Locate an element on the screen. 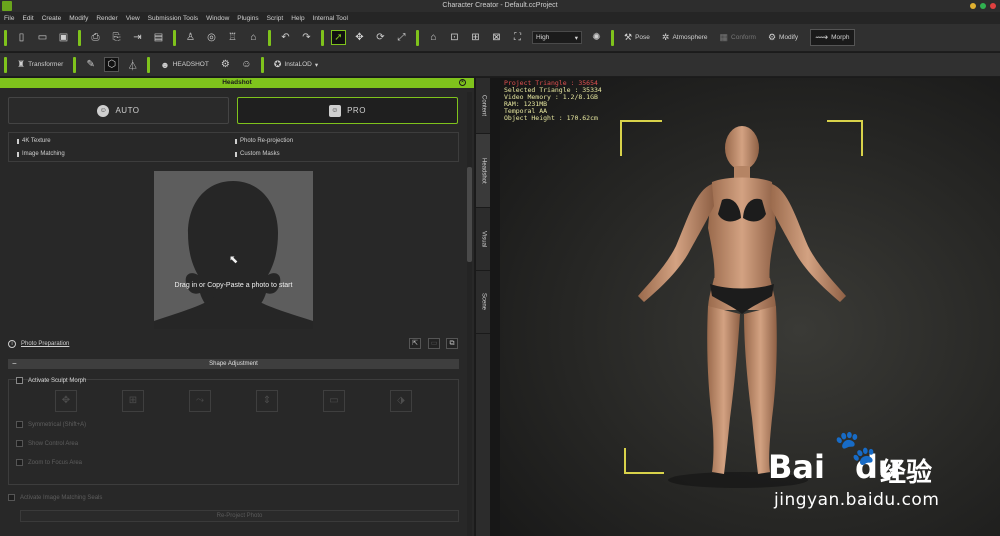 Image resolution: width=1000 pixels, height=536 pixels. show-control-checkbox is located at coordinates (19, 443).